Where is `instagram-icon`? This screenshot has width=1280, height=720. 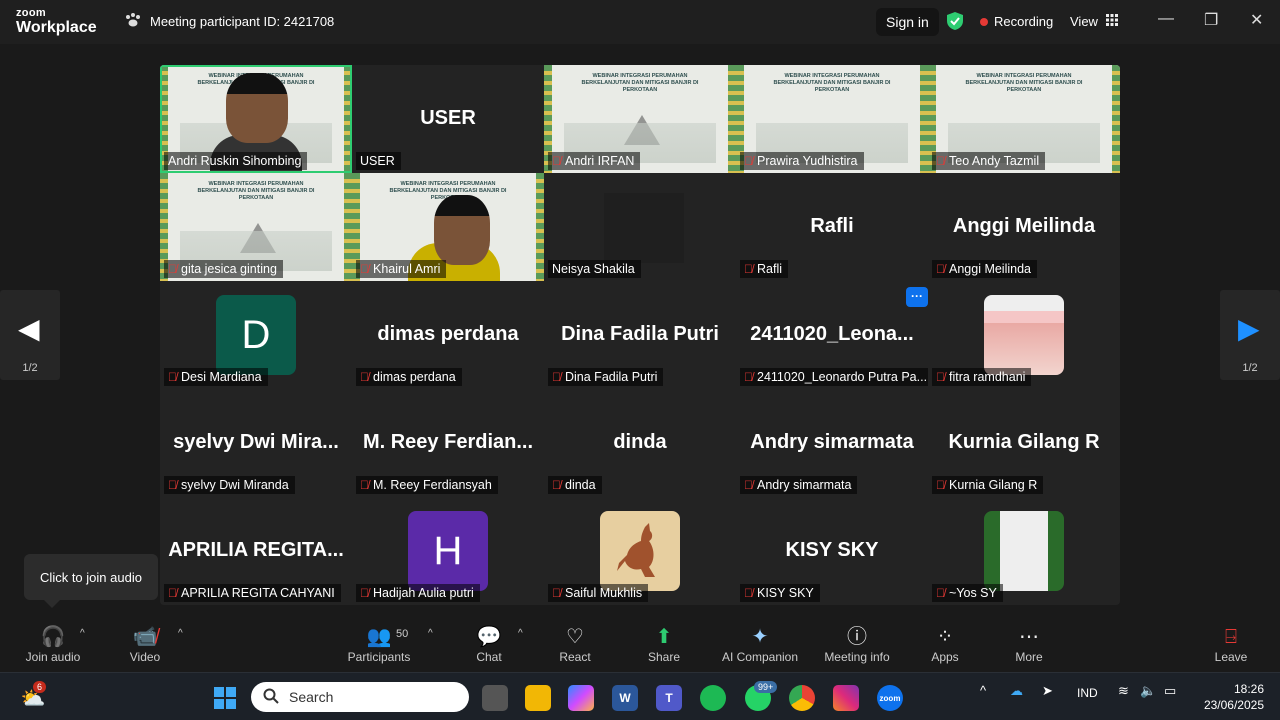
instagram-icon is located at coordinates (846, 698).